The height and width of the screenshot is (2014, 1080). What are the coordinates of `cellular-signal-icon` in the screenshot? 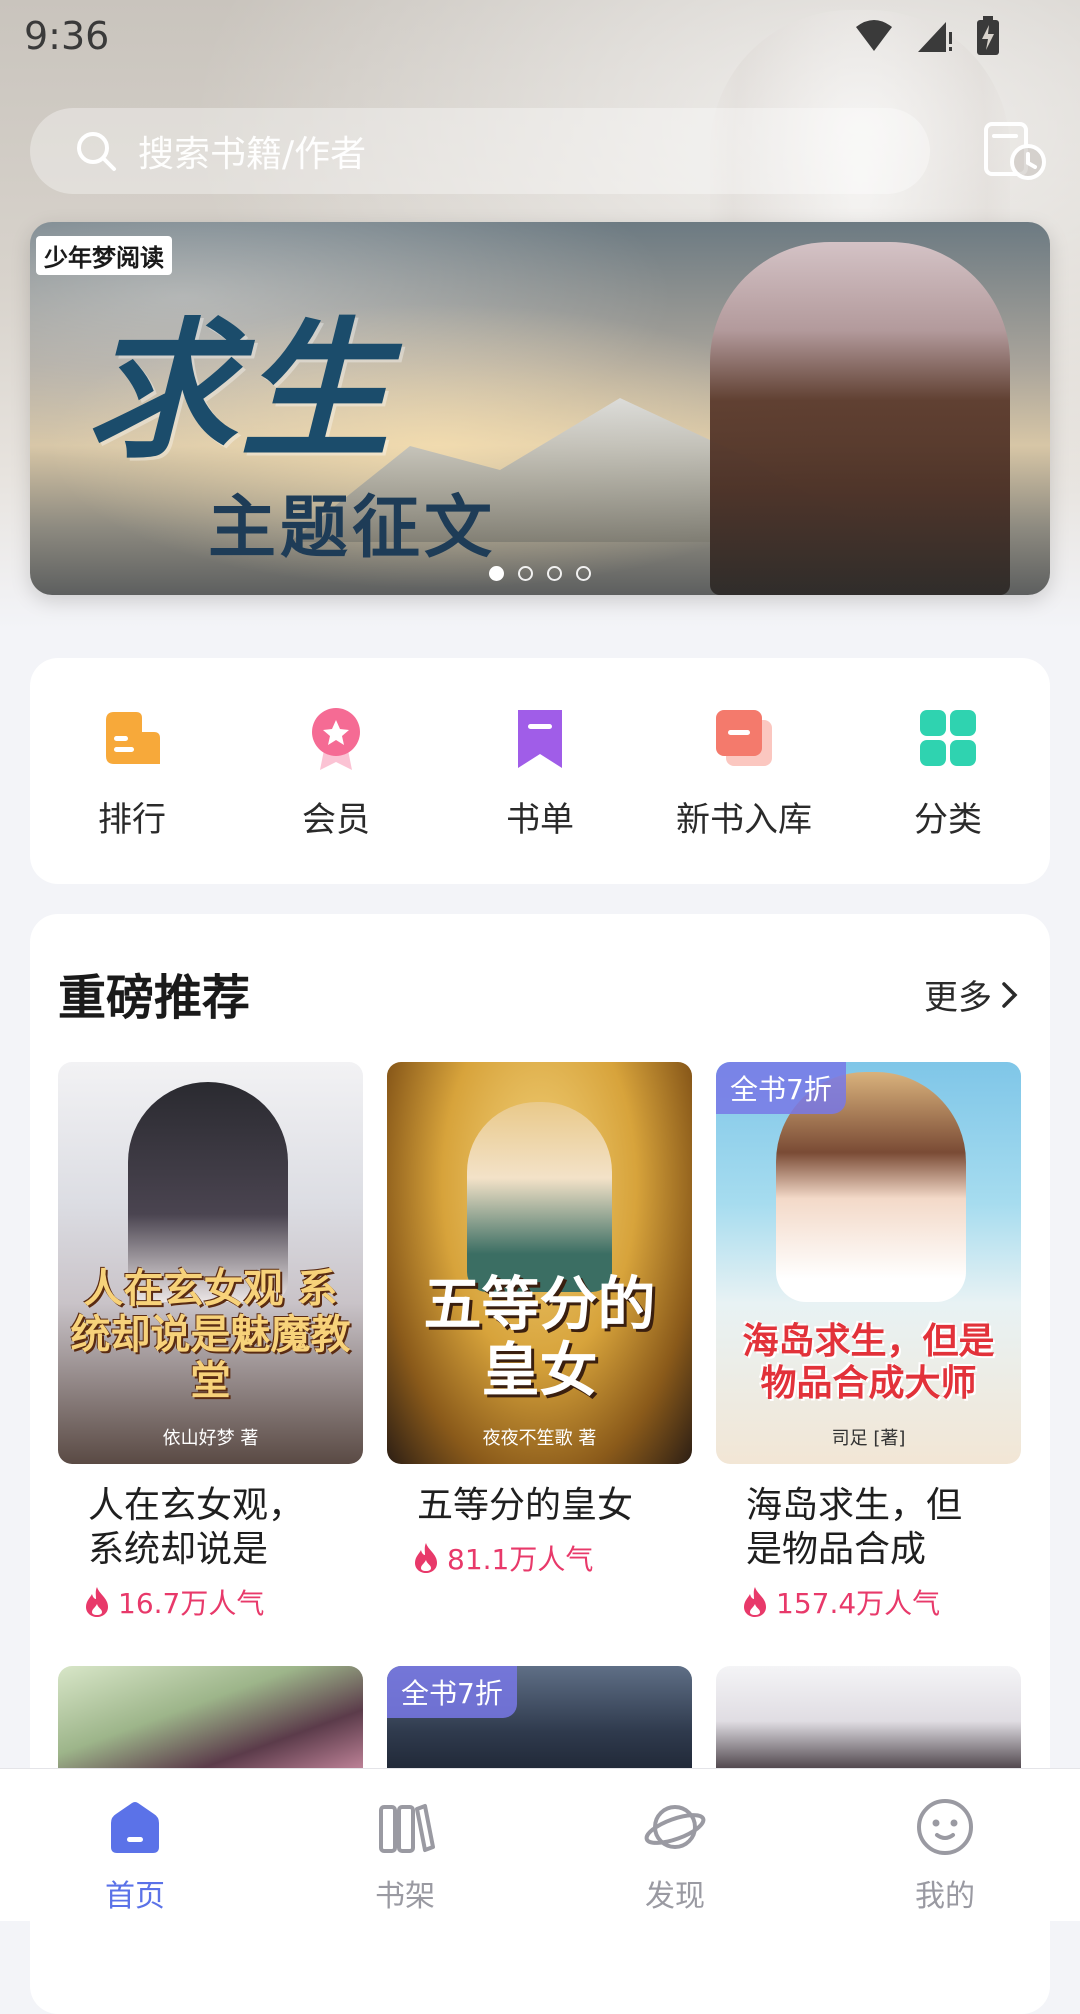 It's located at (935, 37).